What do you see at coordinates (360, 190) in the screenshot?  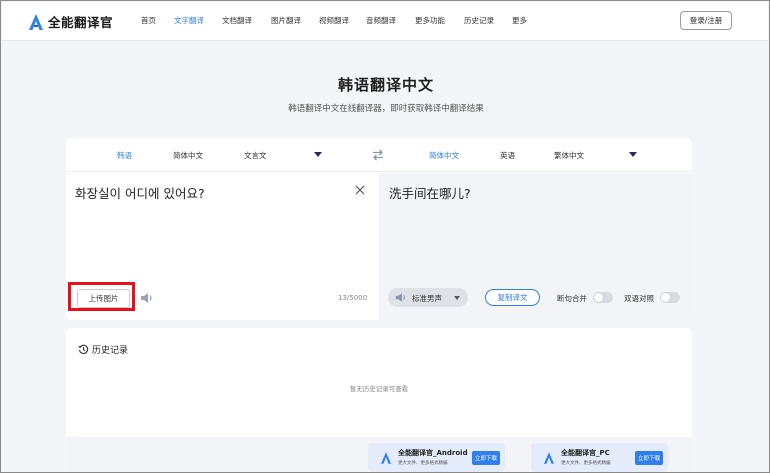 I see `clear-icon` at bounding box center [360, 190].